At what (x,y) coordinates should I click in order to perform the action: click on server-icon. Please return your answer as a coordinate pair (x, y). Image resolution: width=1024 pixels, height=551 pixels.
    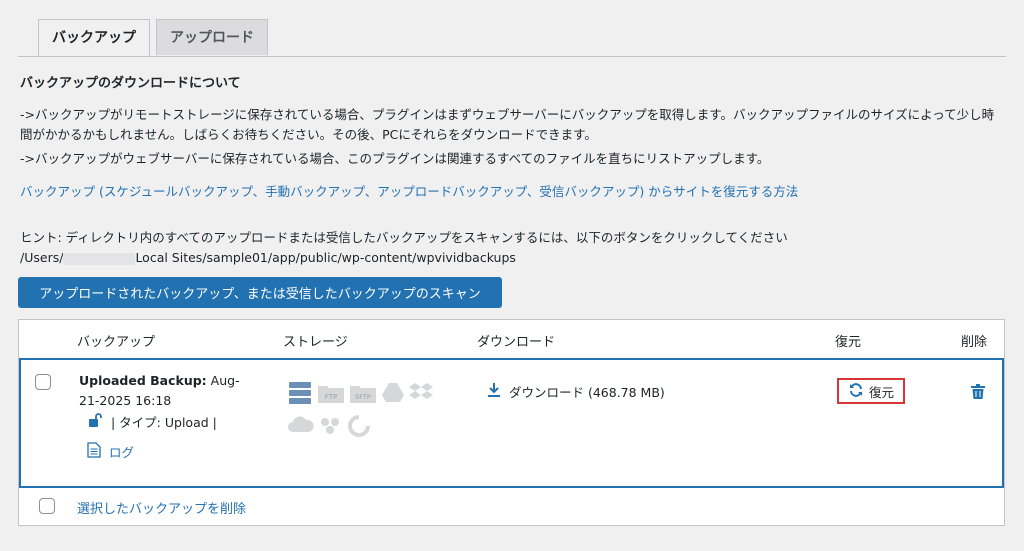
    Looking at the image, I should click on (300, 393).